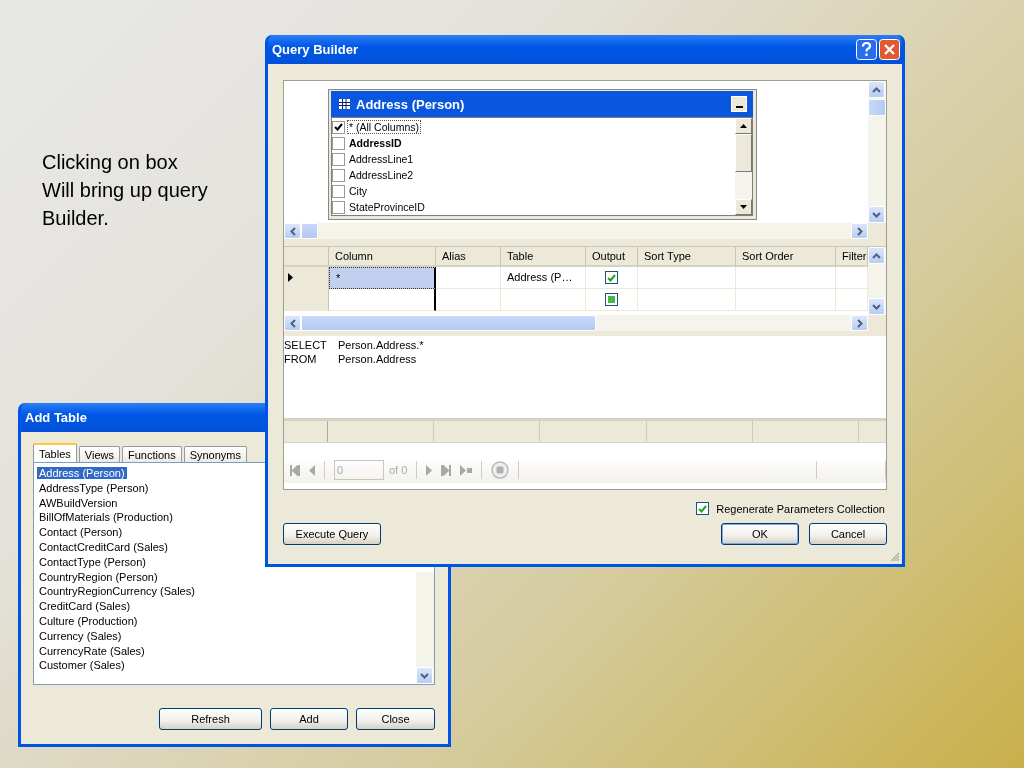 Image resolution: width=1024 pixels, height=768 pixels. What do you see at coordinates (612, 257) in the screenshot?
I see `column-header: Output` at bounding box center [612, 257].